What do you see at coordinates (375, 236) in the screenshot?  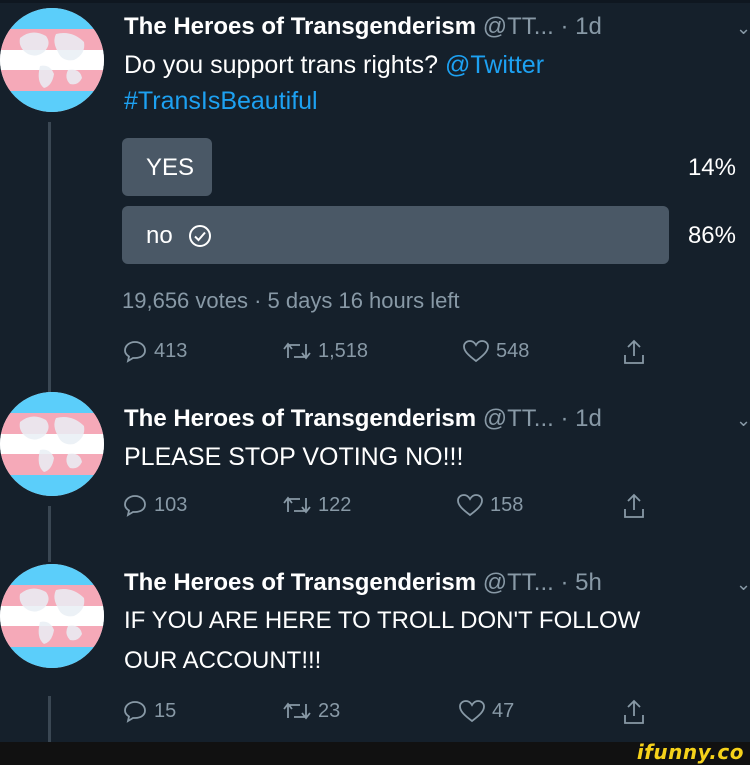 I see `poll-option-no: no 86%` at bounding box center [375, 236].